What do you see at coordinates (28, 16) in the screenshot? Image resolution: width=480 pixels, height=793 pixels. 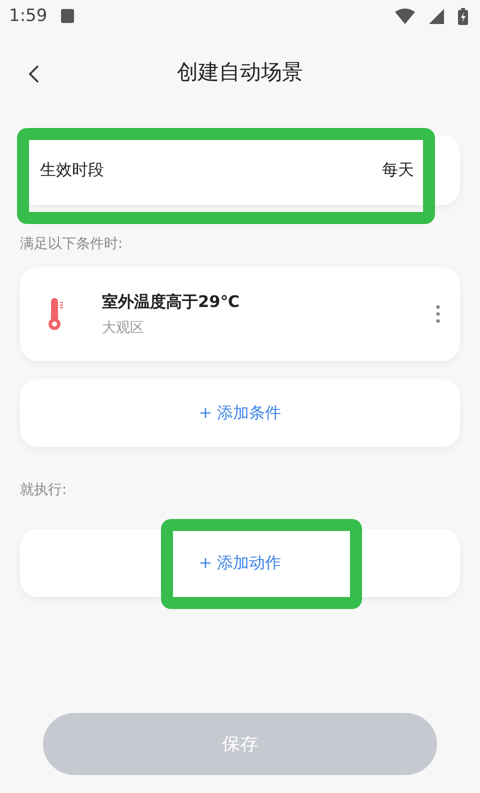 I see `status-time: 1:59` at bounding box center [28, 16].